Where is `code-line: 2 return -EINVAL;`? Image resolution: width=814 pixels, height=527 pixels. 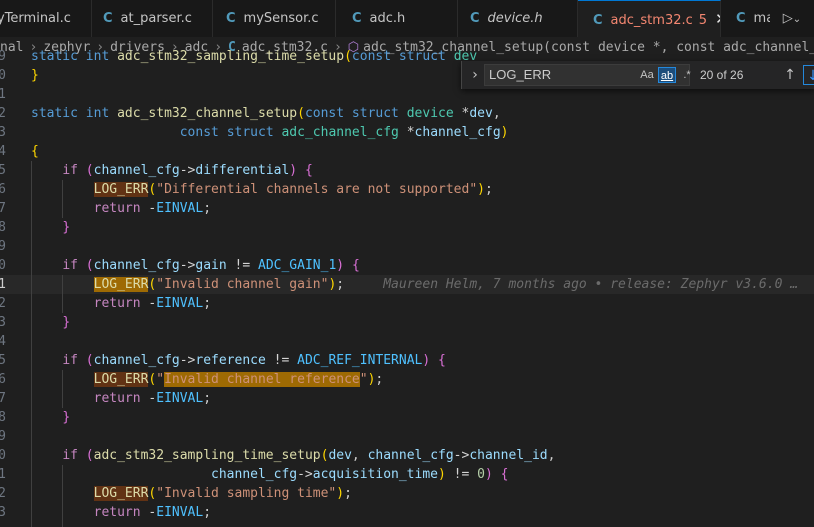
code-line: 2 return -EINVAL; is located at coordinates (407, 303).